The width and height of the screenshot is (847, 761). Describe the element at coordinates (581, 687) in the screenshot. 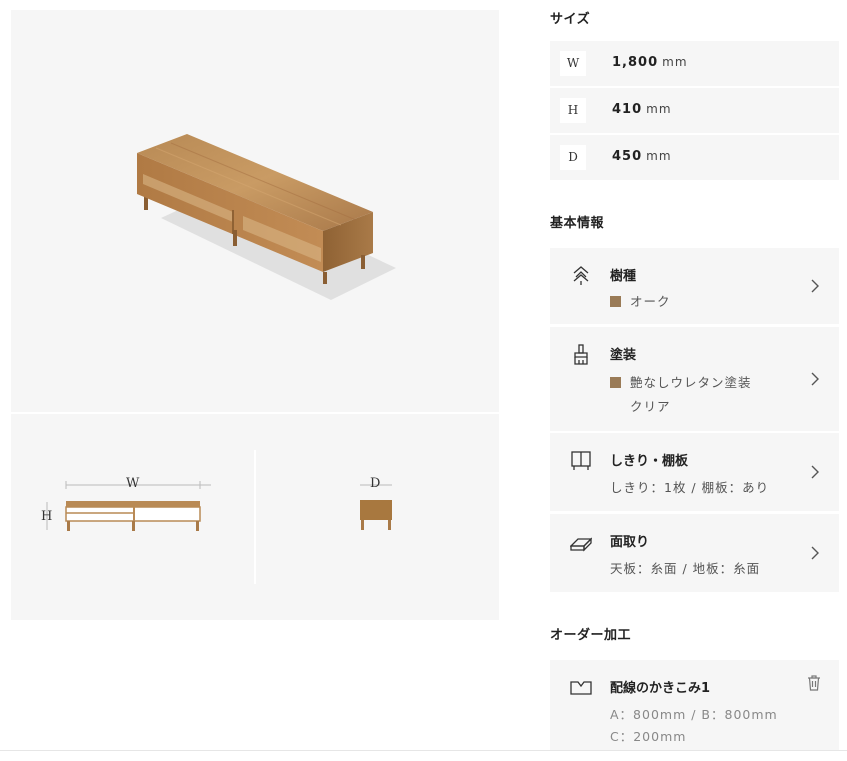

I see `notch-icon` at that location.